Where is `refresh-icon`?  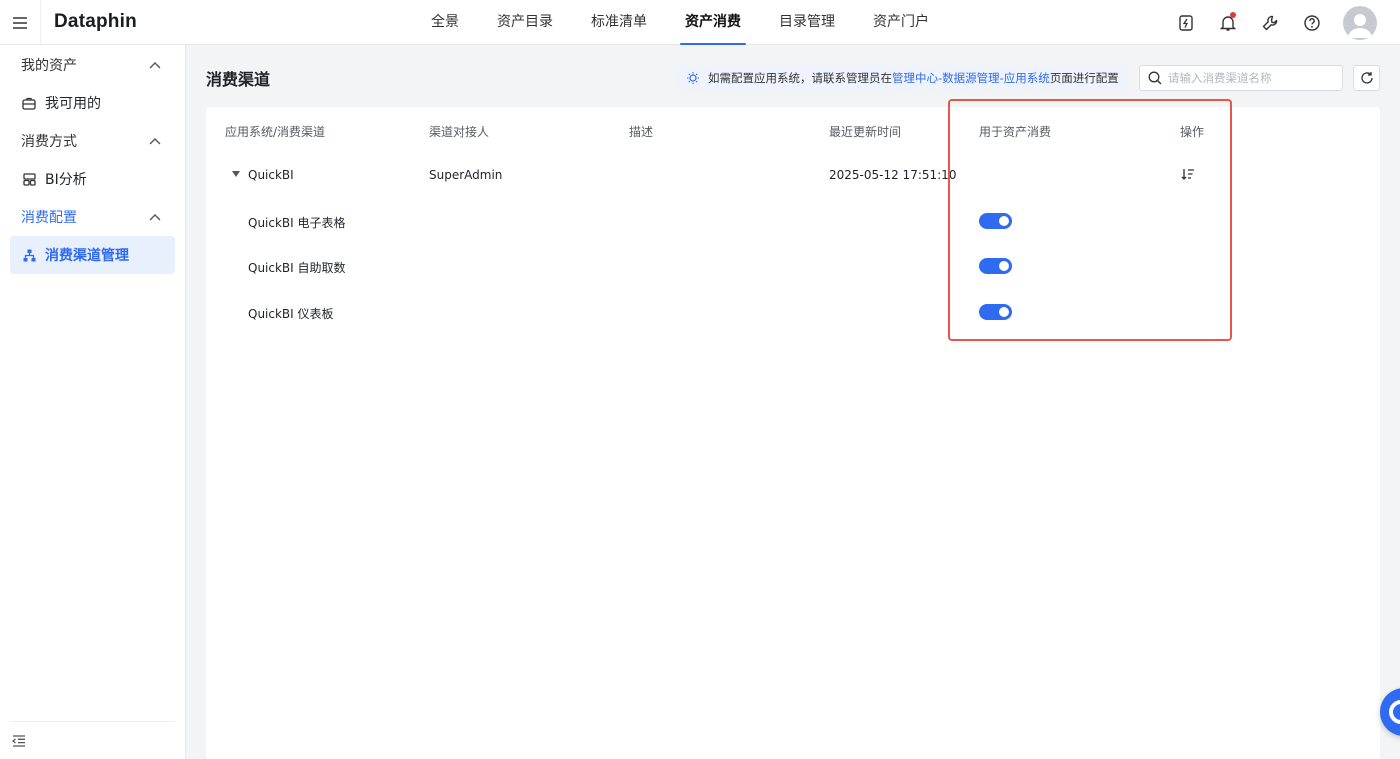 refresh-icon is located at coordinates (1366, 78).